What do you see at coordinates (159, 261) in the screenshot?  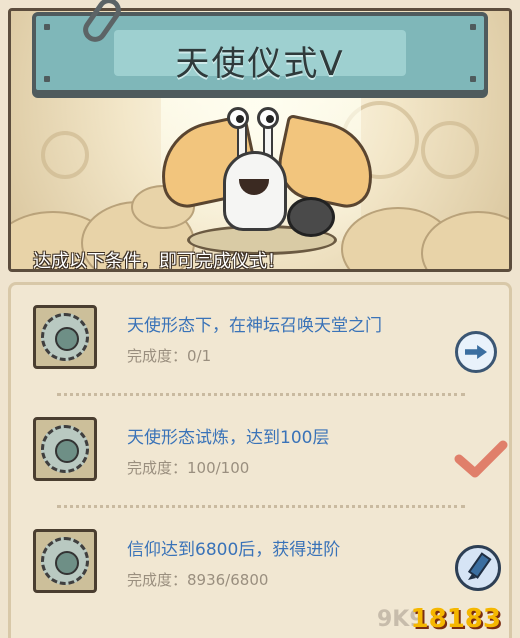 I see `ritual-caption: 达成以下条件，即可完成仪式！` at bounding box center [159, 261].